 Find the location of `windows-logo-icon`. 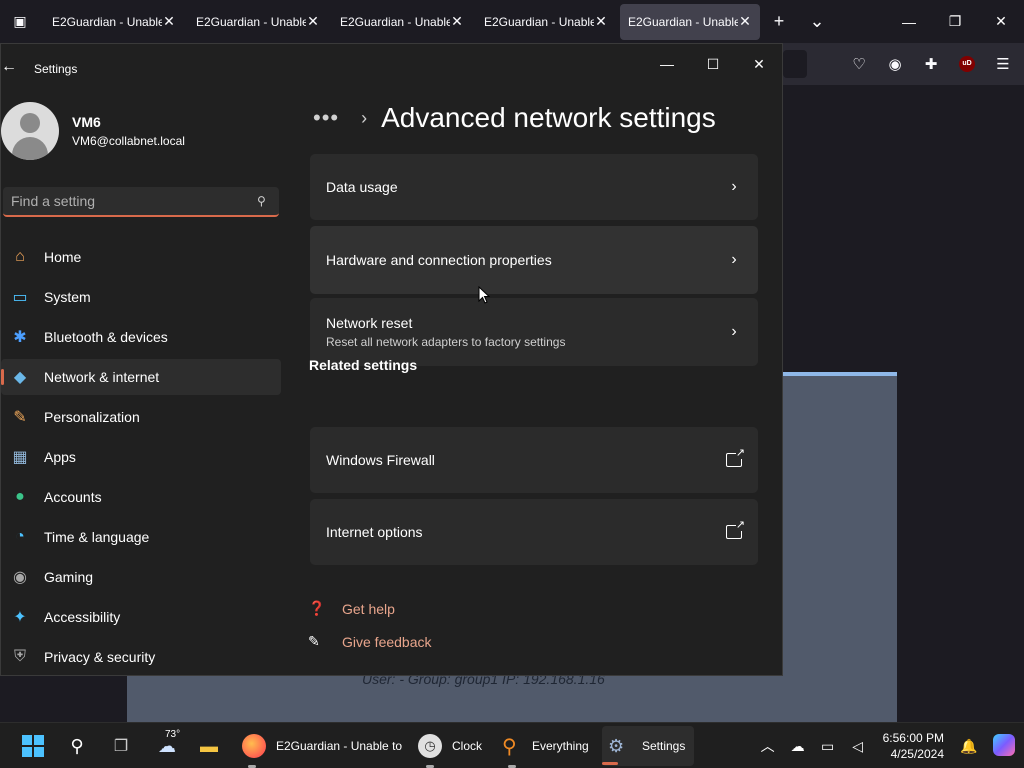

windows-logo-icon is located at coordinates (33, 746).